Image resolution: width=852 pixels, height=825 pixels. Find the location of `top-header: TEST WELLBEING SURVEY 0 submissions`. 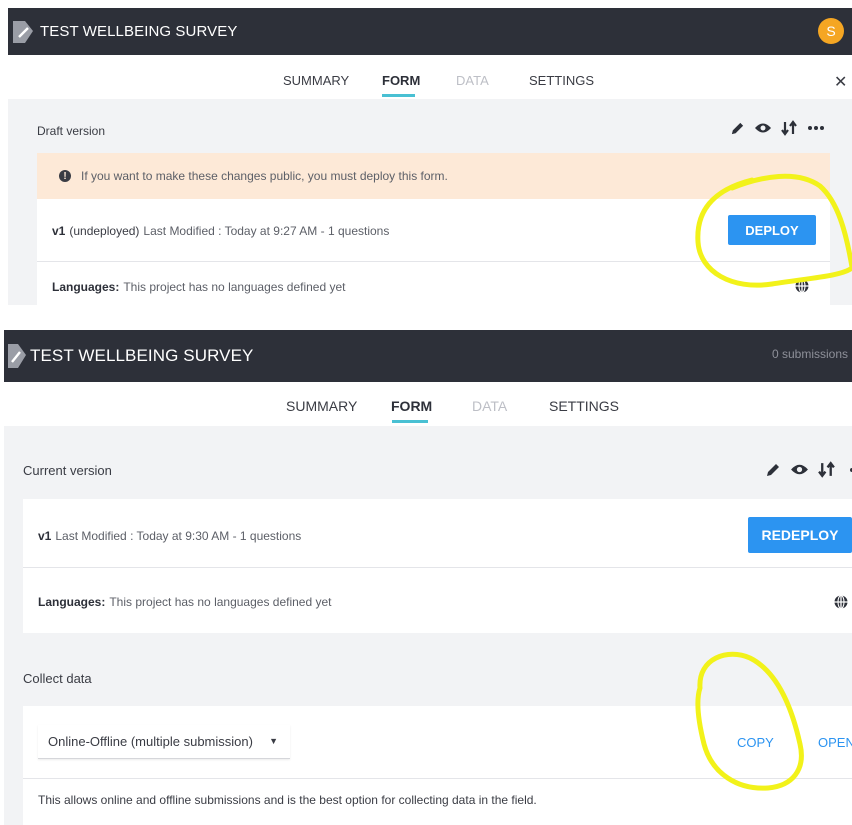

top-header: TEST WELLBEING SURVEY 0 submissions is located at coordinates (428, 356).